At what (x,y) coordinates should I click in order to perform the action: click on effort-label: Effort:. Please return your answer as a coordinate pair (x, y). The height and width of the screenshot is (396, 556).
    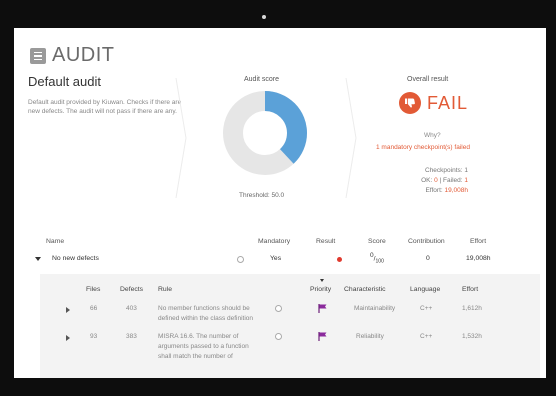
    Looking at the image, I should click on (434, 190).